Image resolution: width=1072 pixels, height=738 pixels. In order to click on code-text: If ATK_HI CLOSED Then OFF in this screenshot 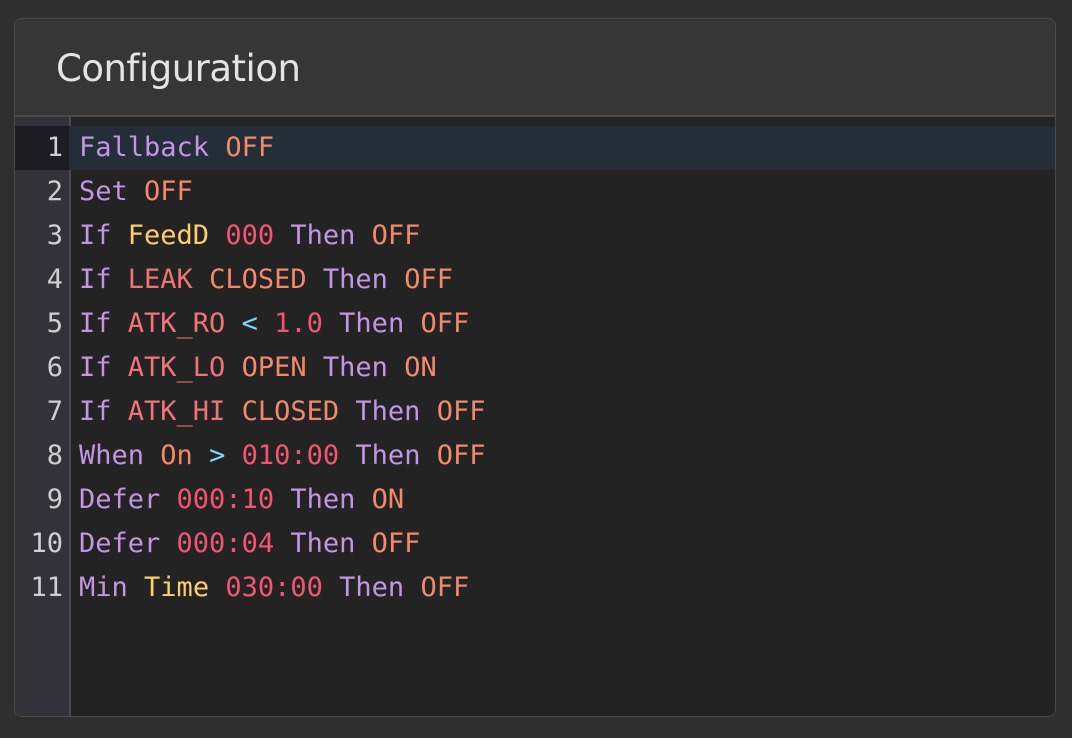, I will do `click(282, 412)`.